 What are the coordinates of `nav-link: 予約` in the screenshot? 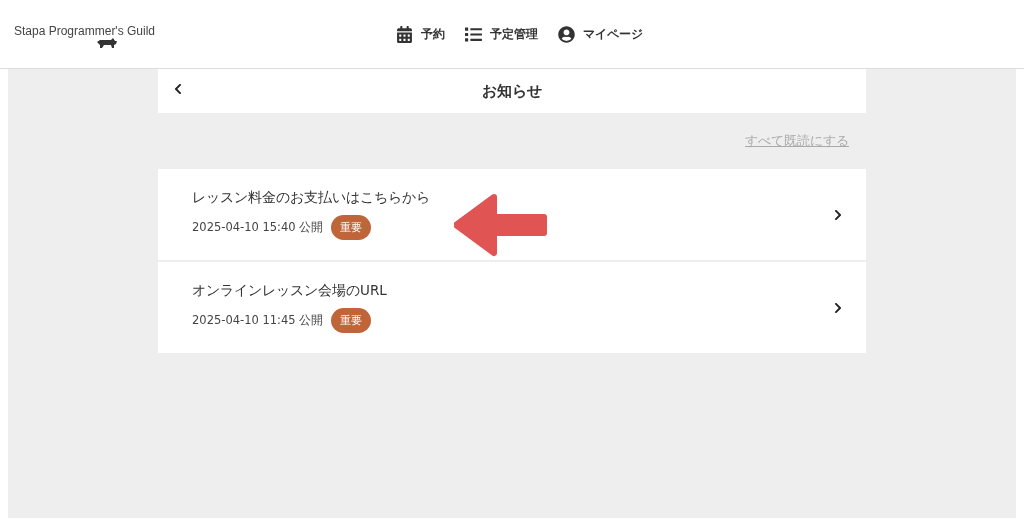 It's located at (420, 34).